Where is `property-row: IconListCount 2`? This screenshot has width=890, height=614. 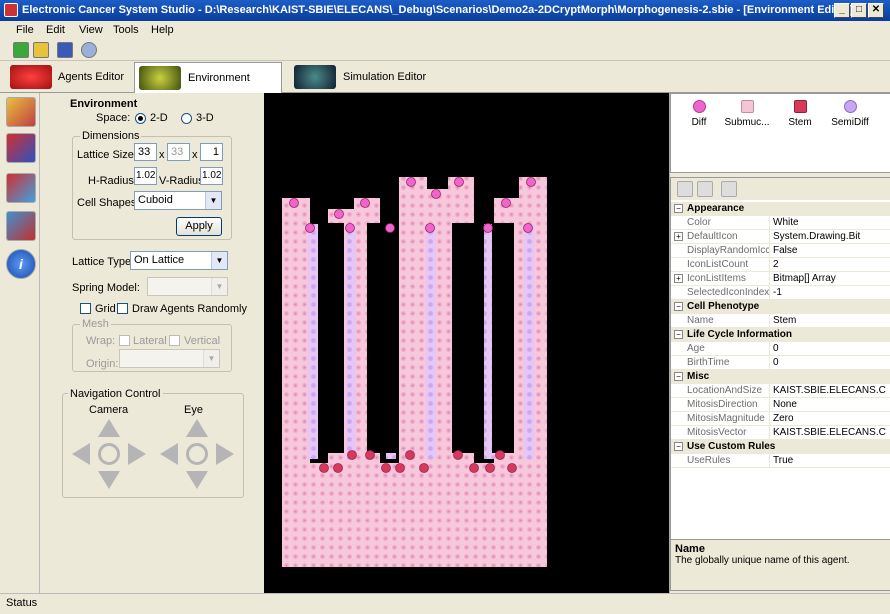
property-row: IconListCount 2 is located at coordinates (780, 265).